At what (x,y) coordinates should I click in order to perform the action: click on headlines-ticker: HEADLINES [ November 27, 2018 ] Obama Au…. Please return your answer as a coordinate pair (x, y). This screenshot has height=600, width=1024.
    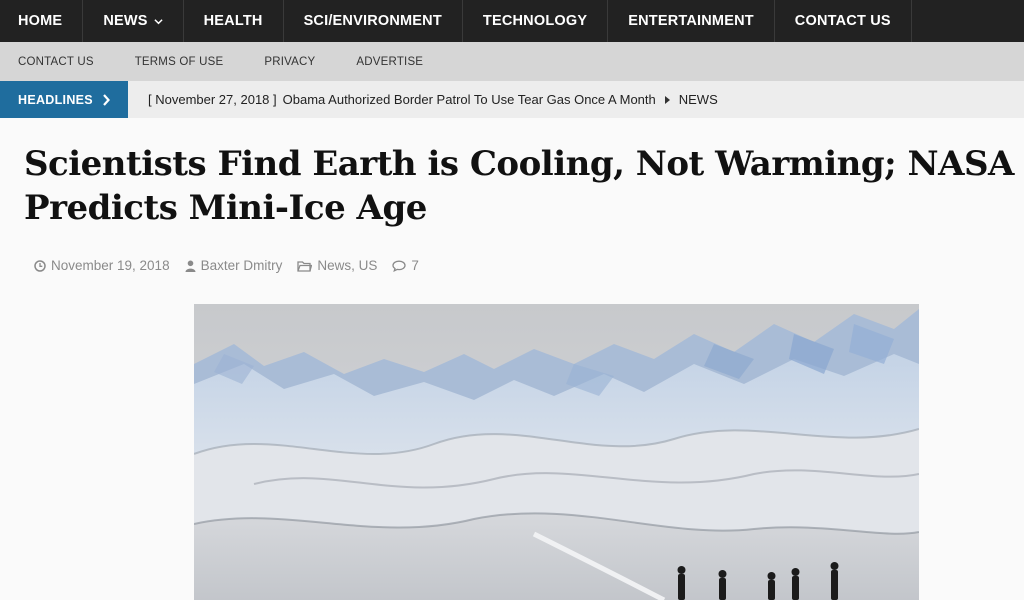
    Looking at the image, I should click on (512, 99).